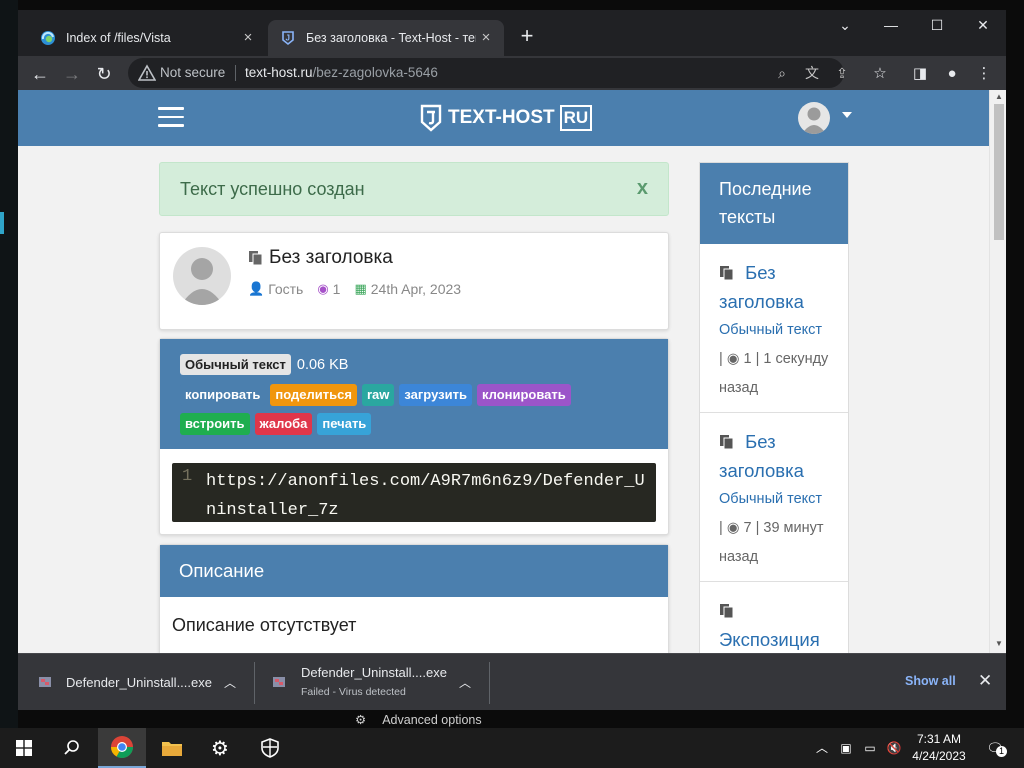  What do you see at coordinates (782, 73) in the screenshot?
I see `zoom-search-icon: ⌕` at bounding box center [782, 73].